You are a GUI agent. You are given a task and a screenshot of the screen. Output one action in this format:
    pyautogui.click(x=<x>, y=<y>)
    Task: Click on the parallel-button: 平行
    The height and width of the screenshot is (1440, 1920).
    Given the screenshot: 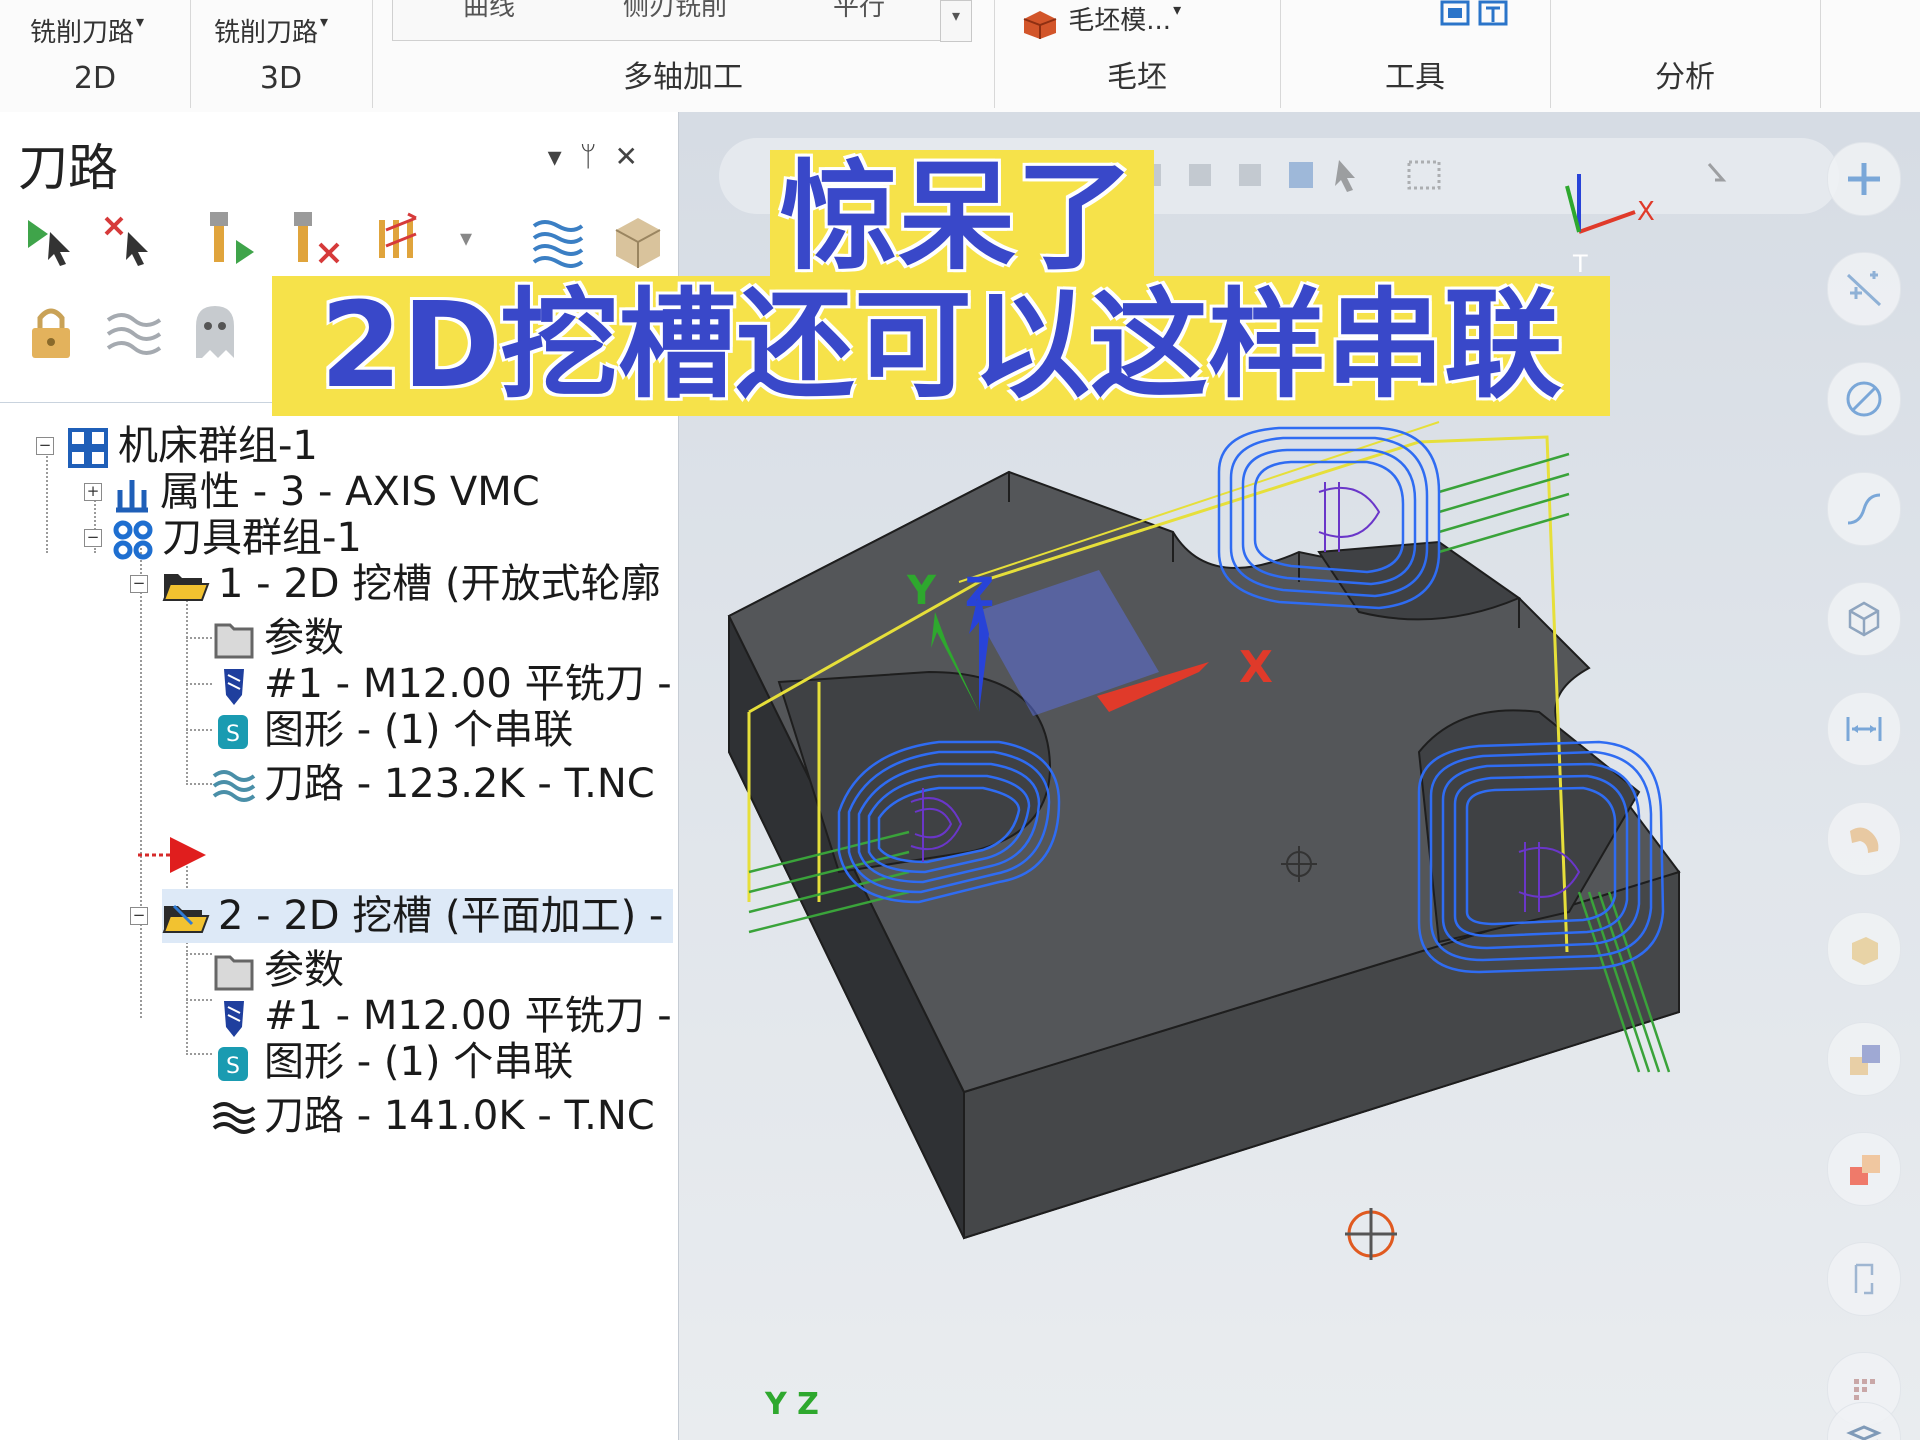 What is the action you would take?
    pyautogui.click(x=859, y=11)
    